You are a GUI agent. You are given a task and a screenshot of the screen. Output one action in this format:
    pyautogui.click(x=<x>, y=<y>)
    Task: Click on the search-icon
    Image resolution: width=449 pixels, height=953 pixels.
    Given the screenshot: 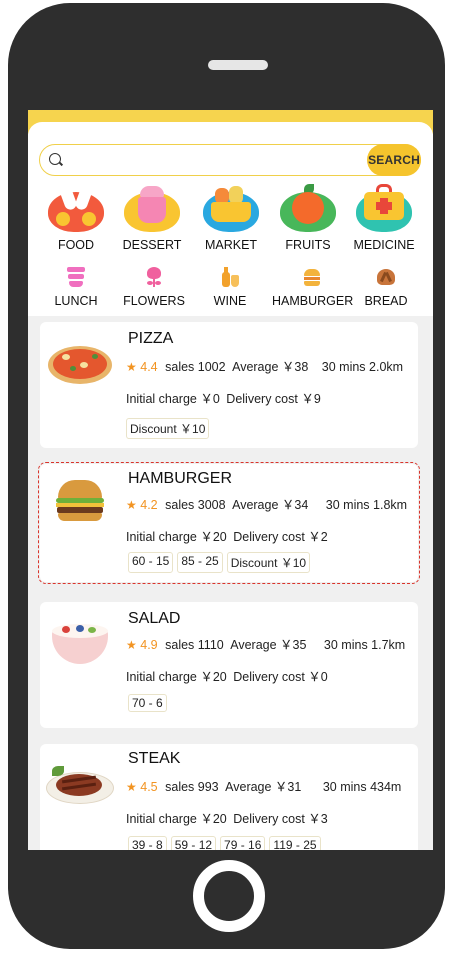 What is the action you would take?
    pyautogui.click(x=55, y=159)
    